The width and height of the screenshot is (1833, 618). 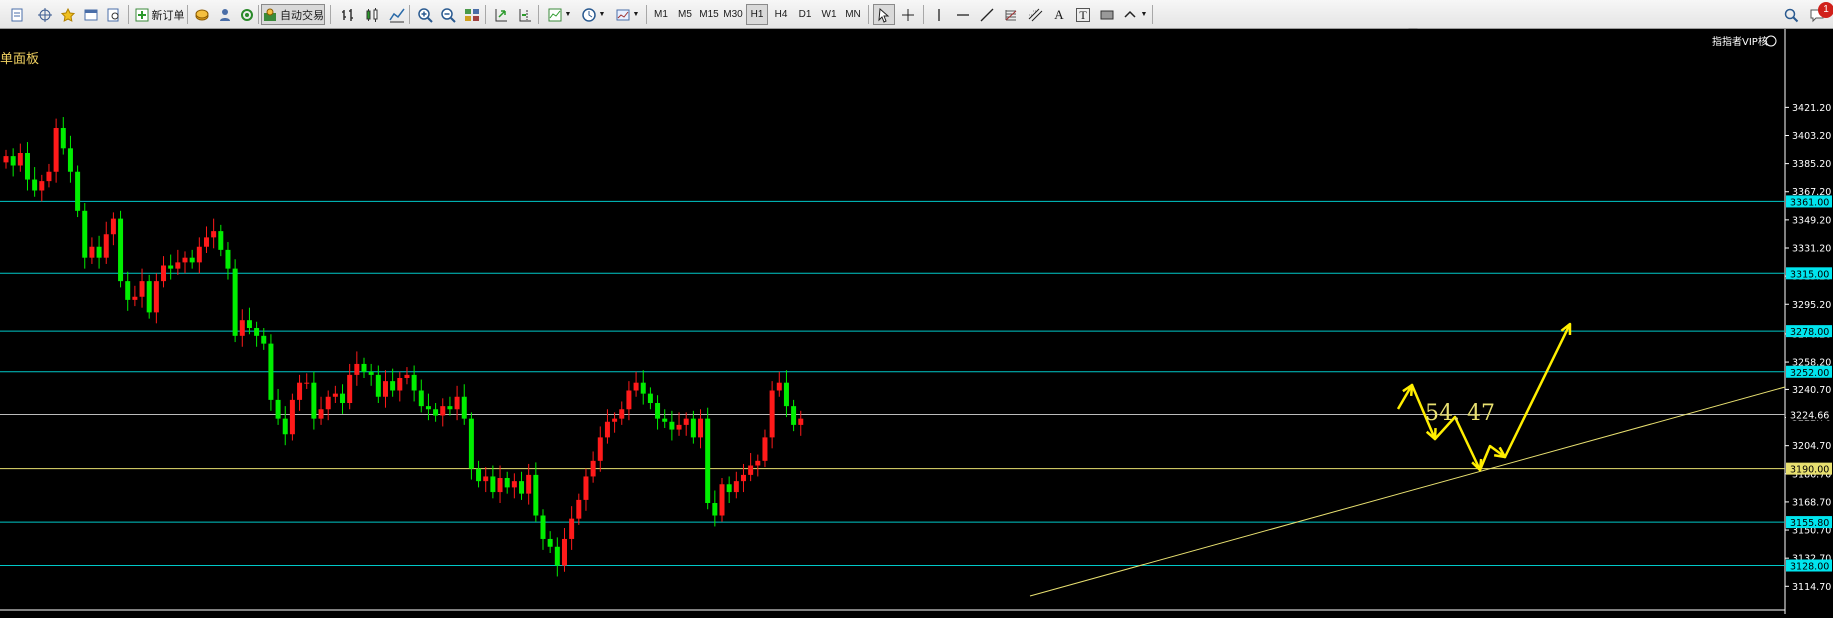 What do you see at coordinates (593, 14) in the screenshot?
I see `periods-button: ▼` at bounding box center [593, 14].